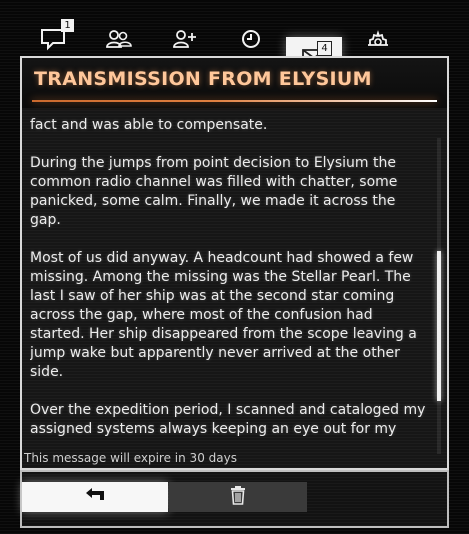 The height and width of the screenshot is (534, 469). I want to click on tab-bar: 1 4, so click(235, 44).